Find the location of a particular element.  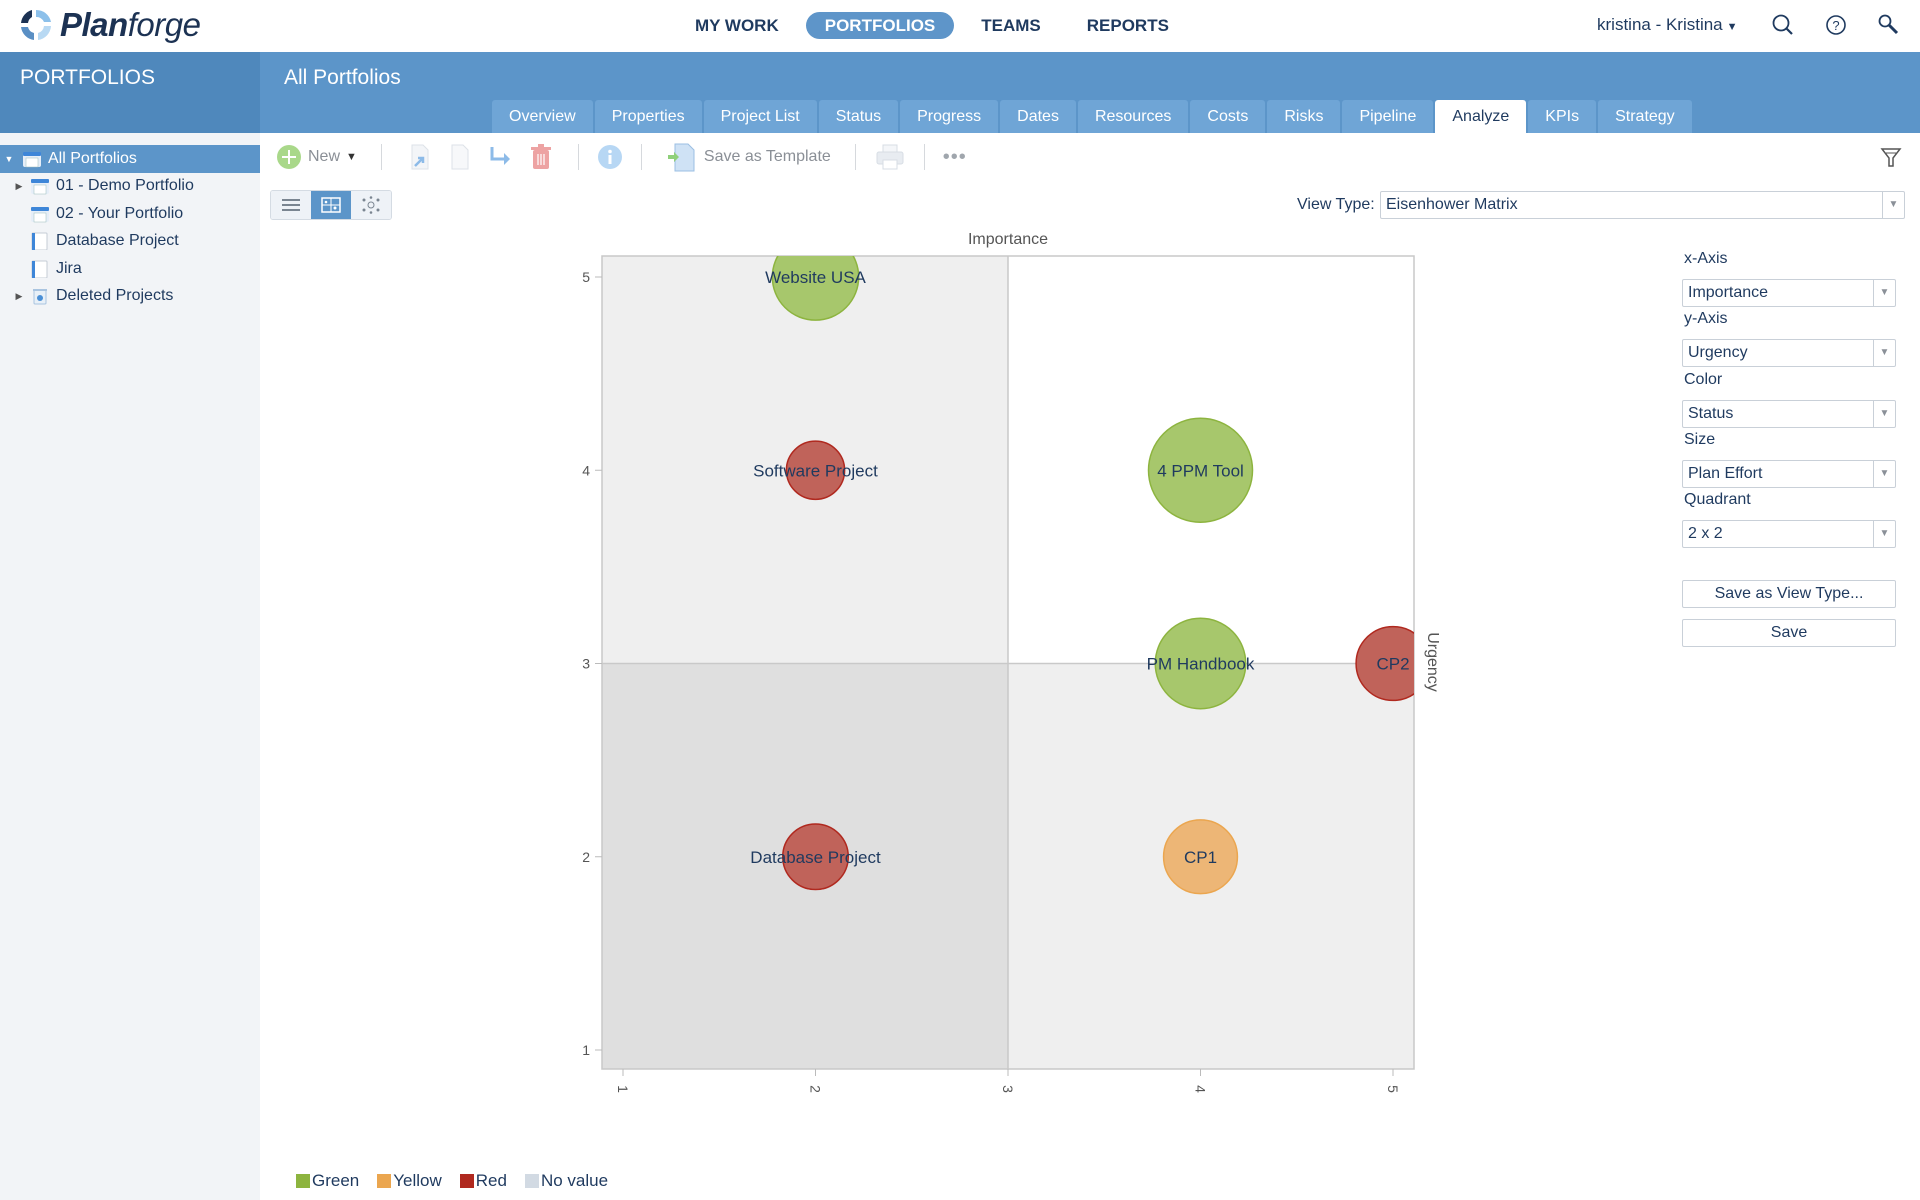

tree-item-label: 02 - Your Portfolio is located at coordinates (120, 213).